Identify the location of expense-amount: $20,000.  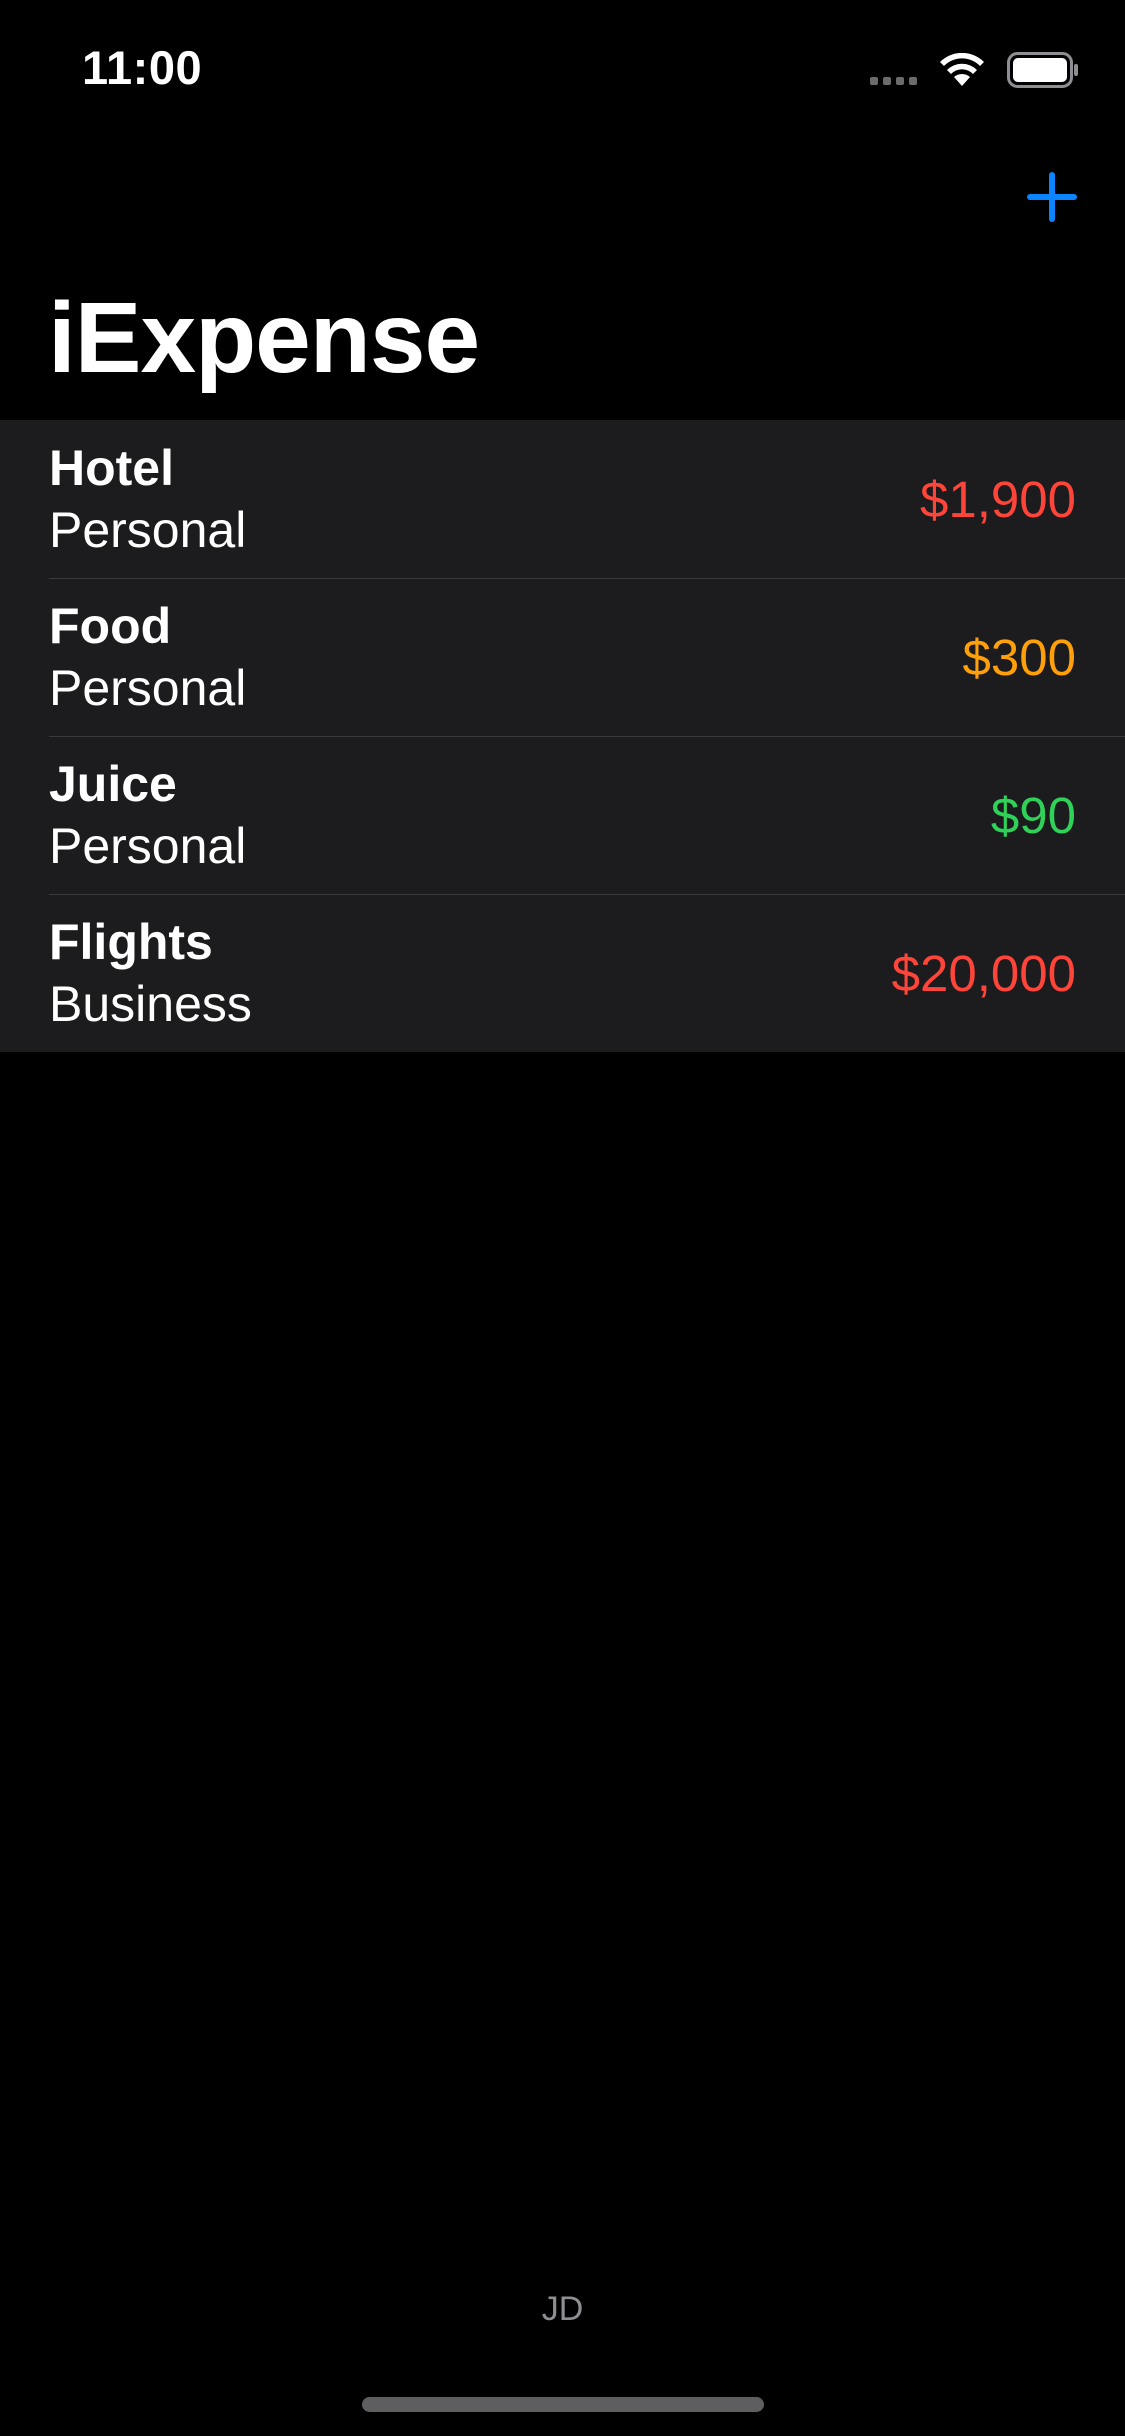
(983, 973).